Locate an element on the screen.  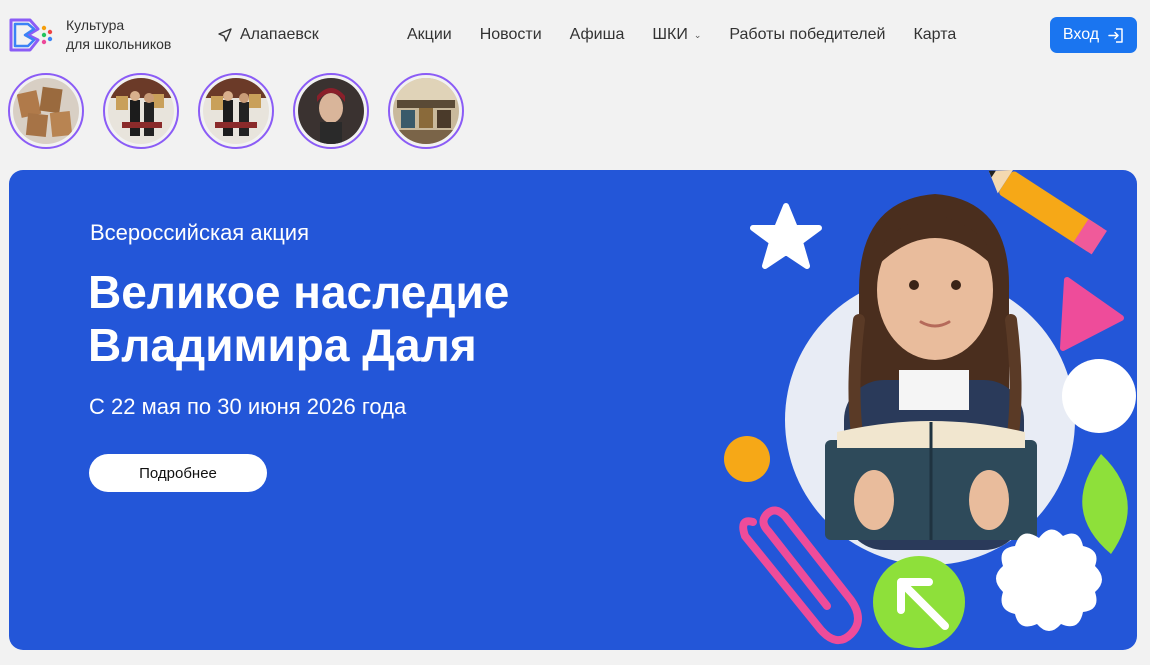
nav-item-shki: ШКИ ⌄ is located at coordinates (676, 35).